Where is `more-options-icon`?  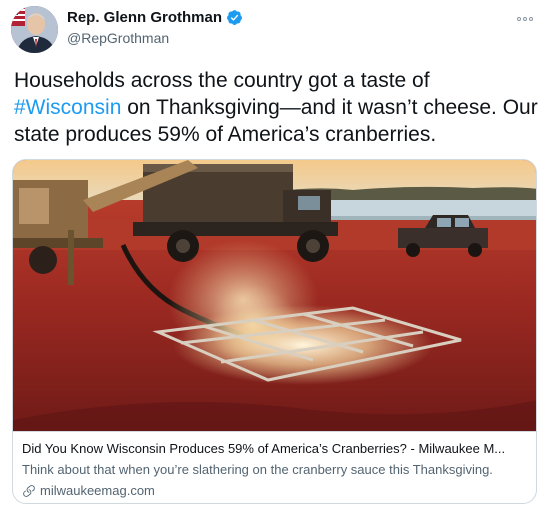 more-options-icon is located at coordinates (525, 19).